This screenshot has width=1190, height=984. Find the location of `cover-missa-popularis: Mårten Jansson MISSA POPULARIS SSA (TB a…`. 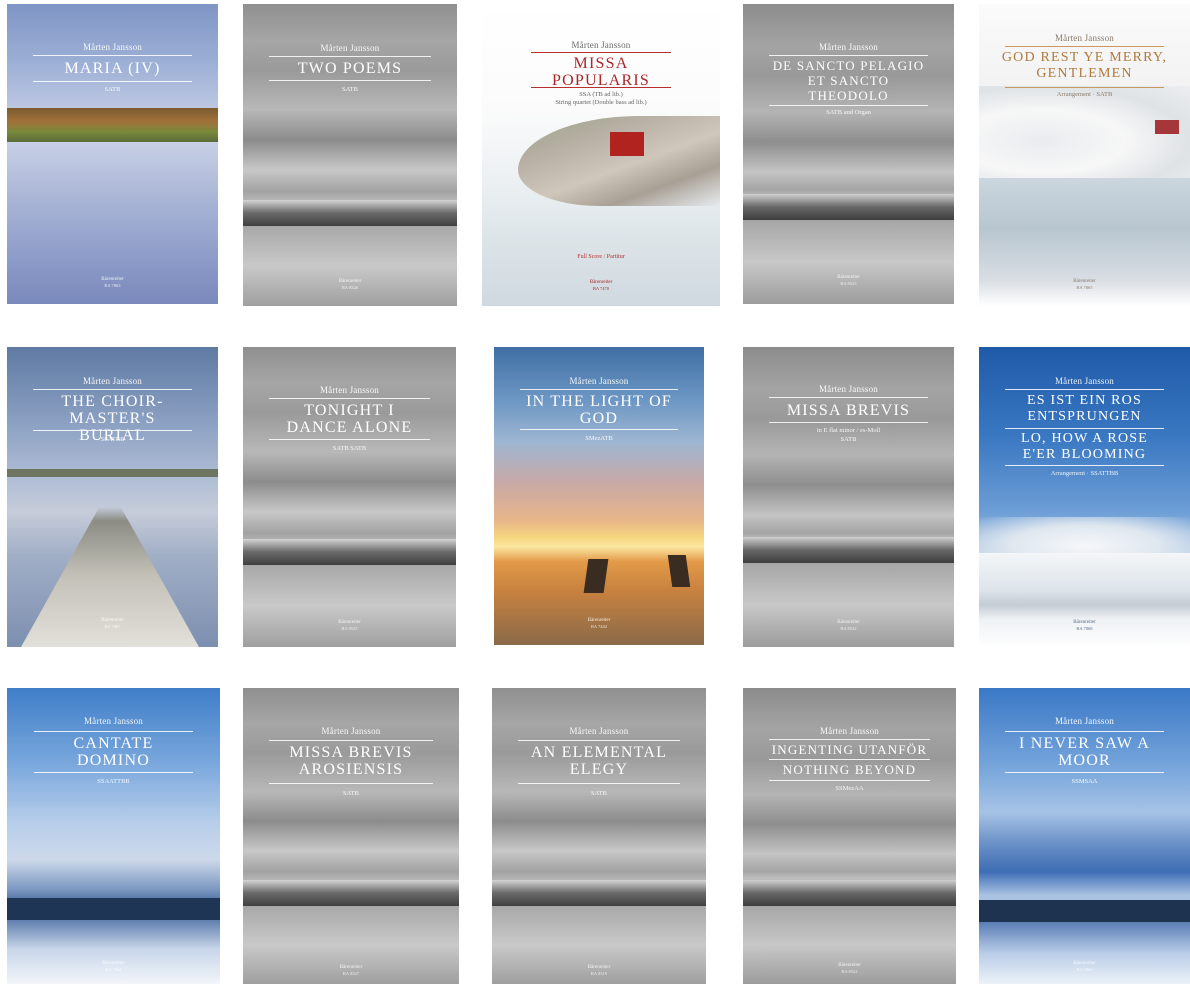

cover-missa-popularis: Mårten Jansson MISSA POPULARIS SSA (TB a… is located at coordinates (601, 155).